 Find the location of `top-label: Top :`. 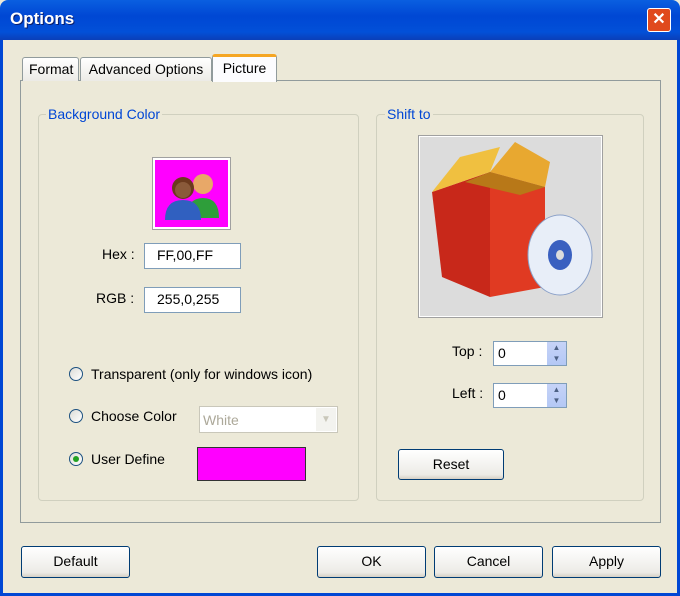

top-label: Top : is located at coordinates (467, 351).